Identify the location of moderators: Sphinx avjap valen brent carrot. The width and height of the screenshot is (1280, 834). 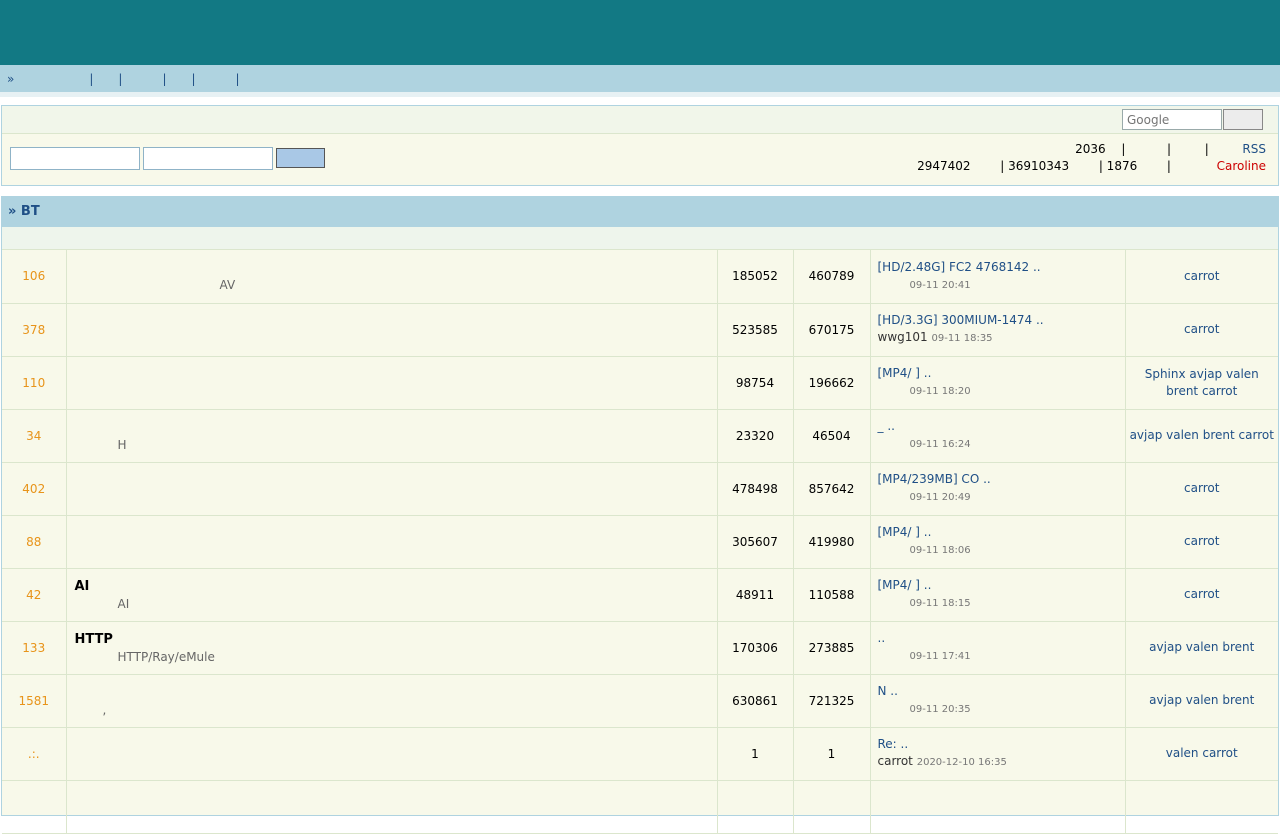
(1201, 383).